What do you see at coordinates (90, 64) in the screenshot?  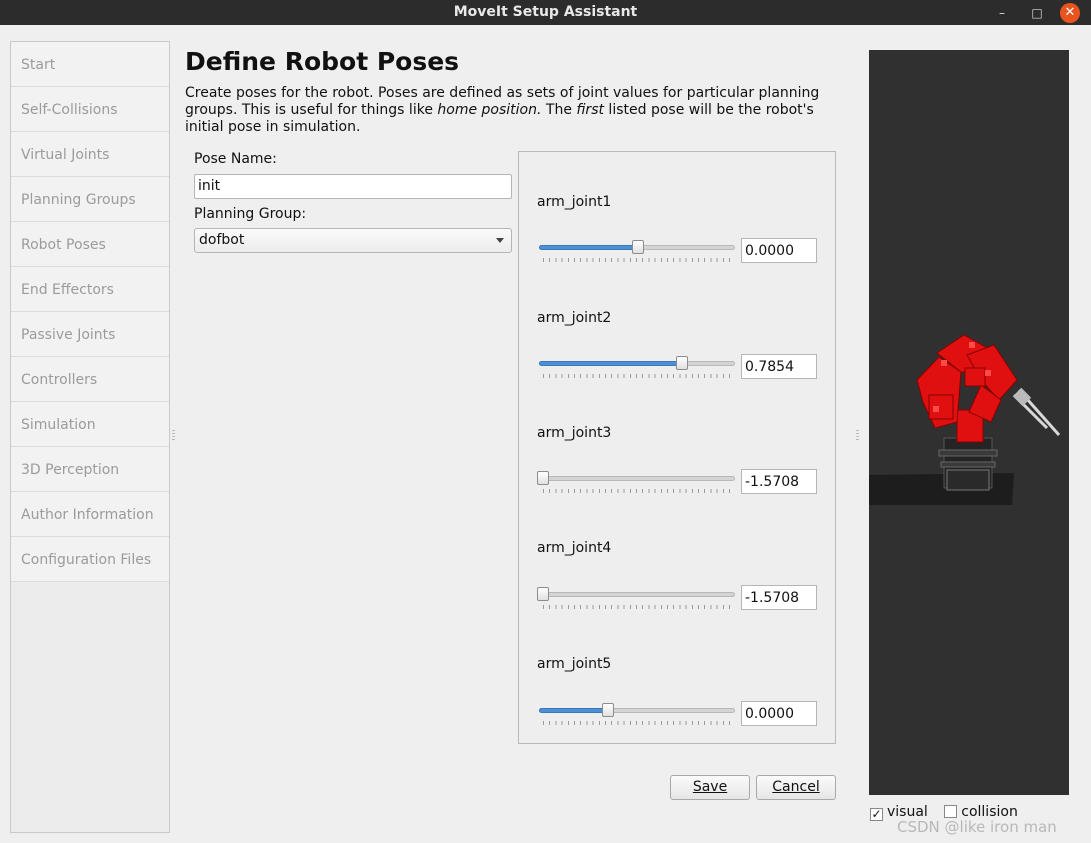 I see `sidebar-item-start: Start` at bounding box center [90, 64].